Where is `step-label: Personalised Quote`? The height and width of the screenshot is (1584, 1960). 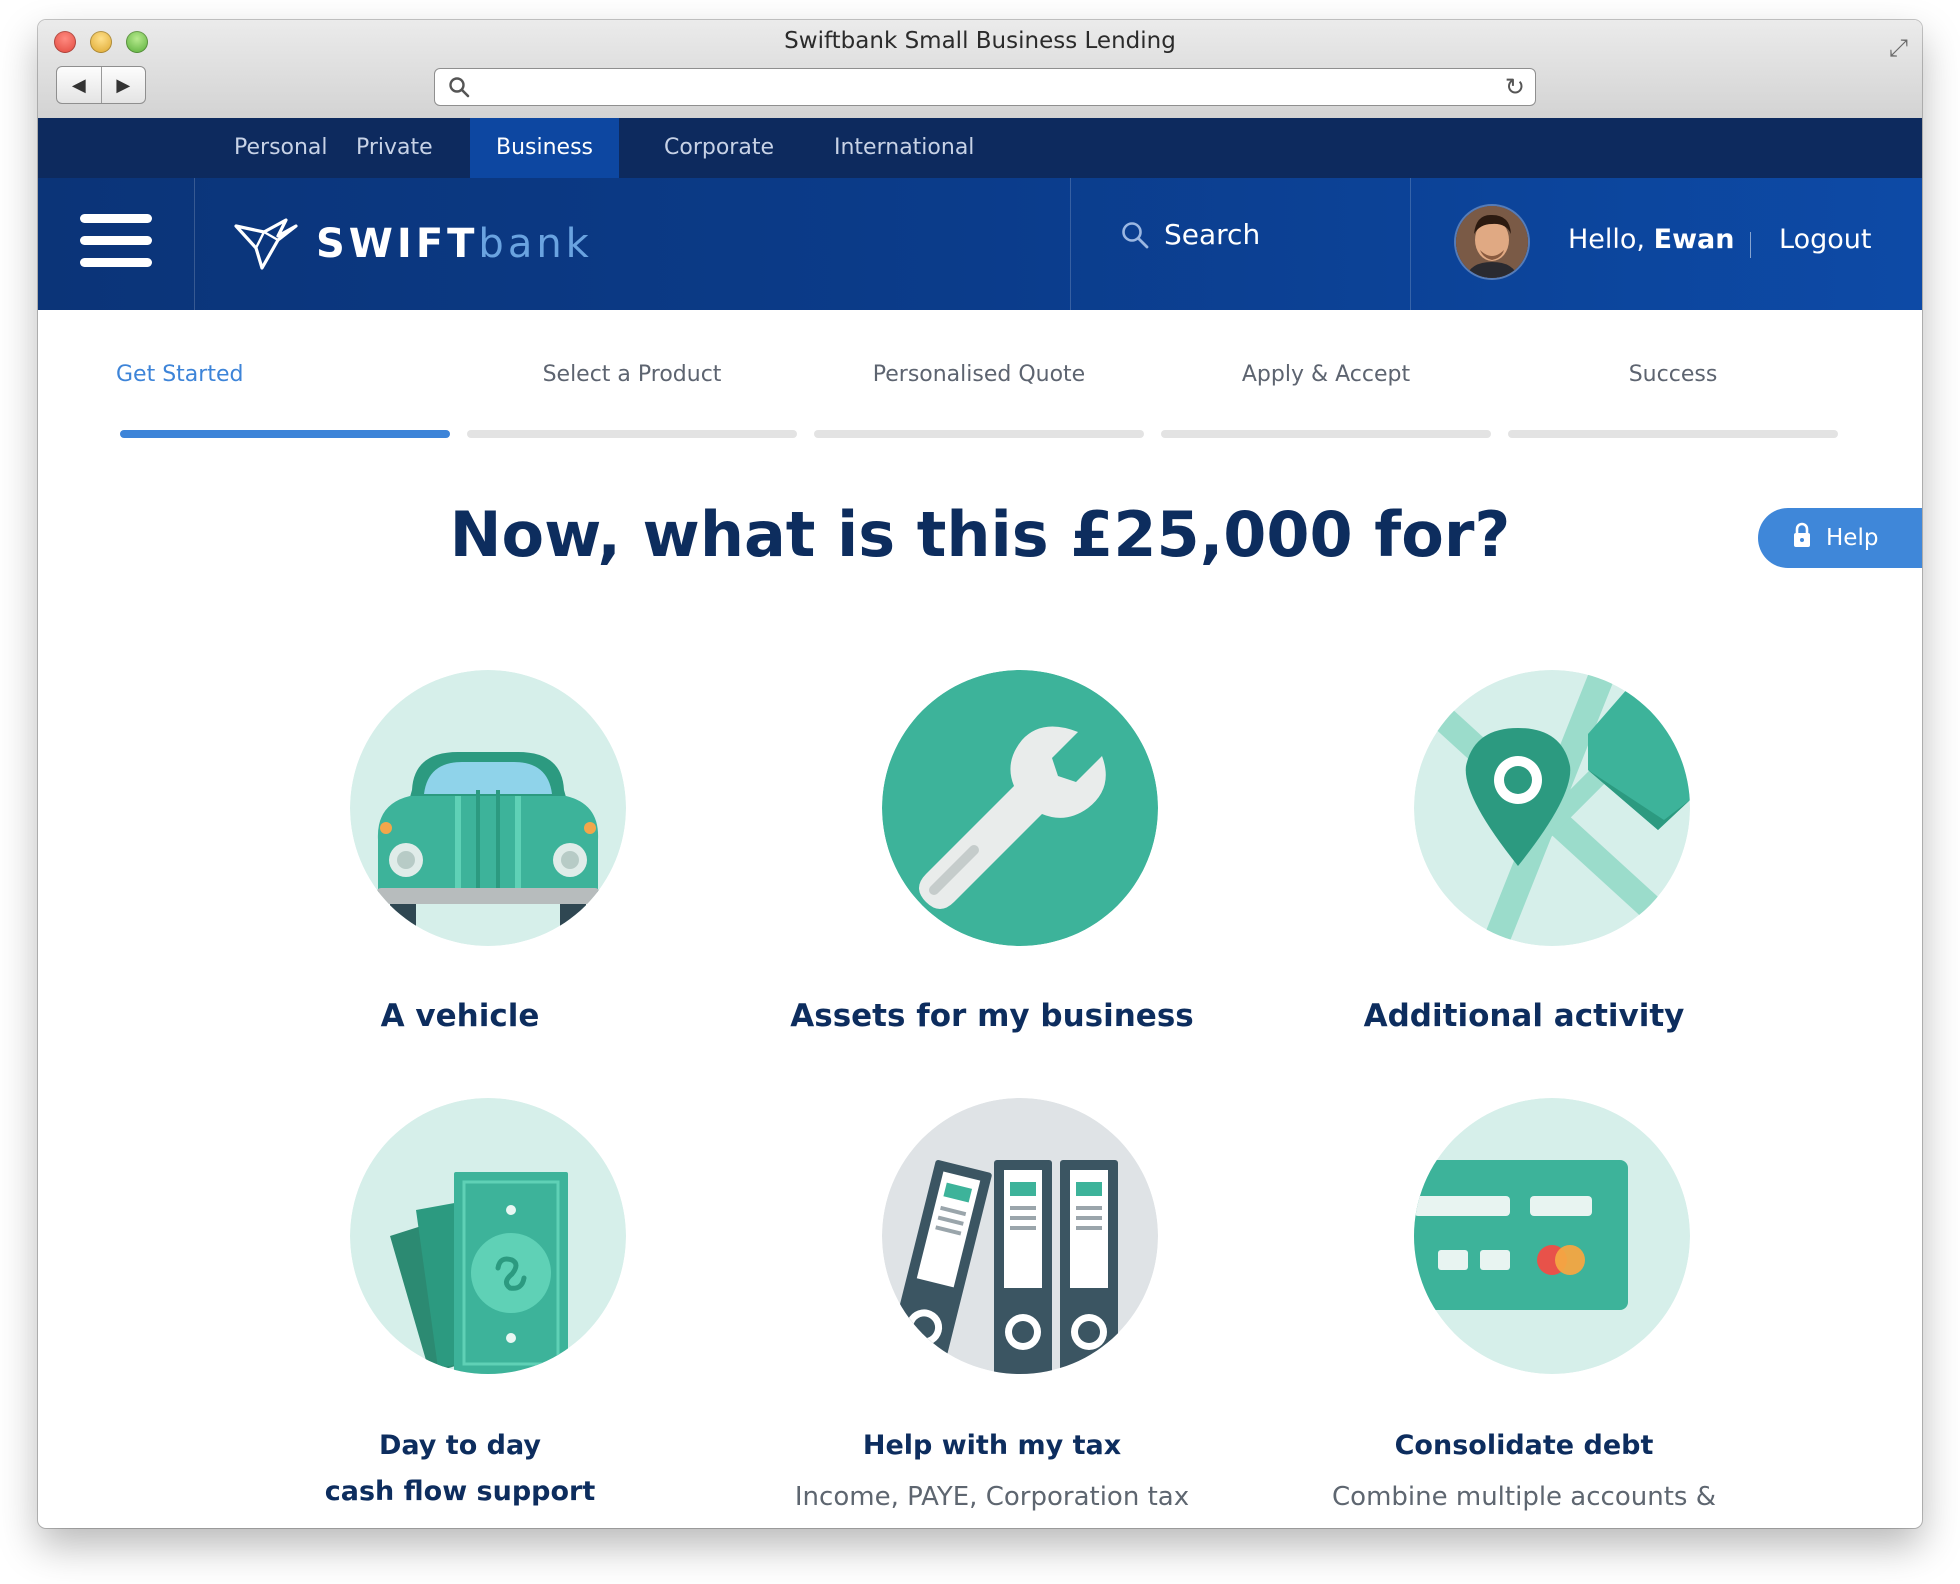
step-label: Personalised Quote is located at coordinates (979, 374).